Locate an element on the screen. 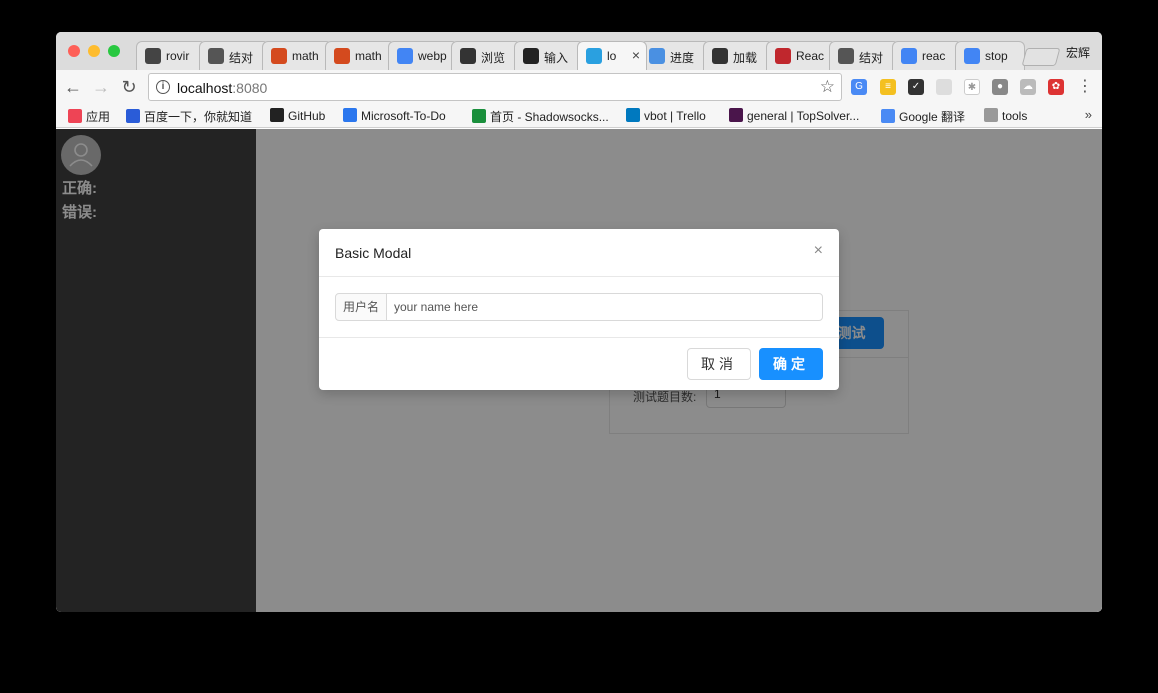 Image resolution: width=1158 pixels, height=693 pixels. bookmark-label: GitHub is located at coordinates (307, 116).